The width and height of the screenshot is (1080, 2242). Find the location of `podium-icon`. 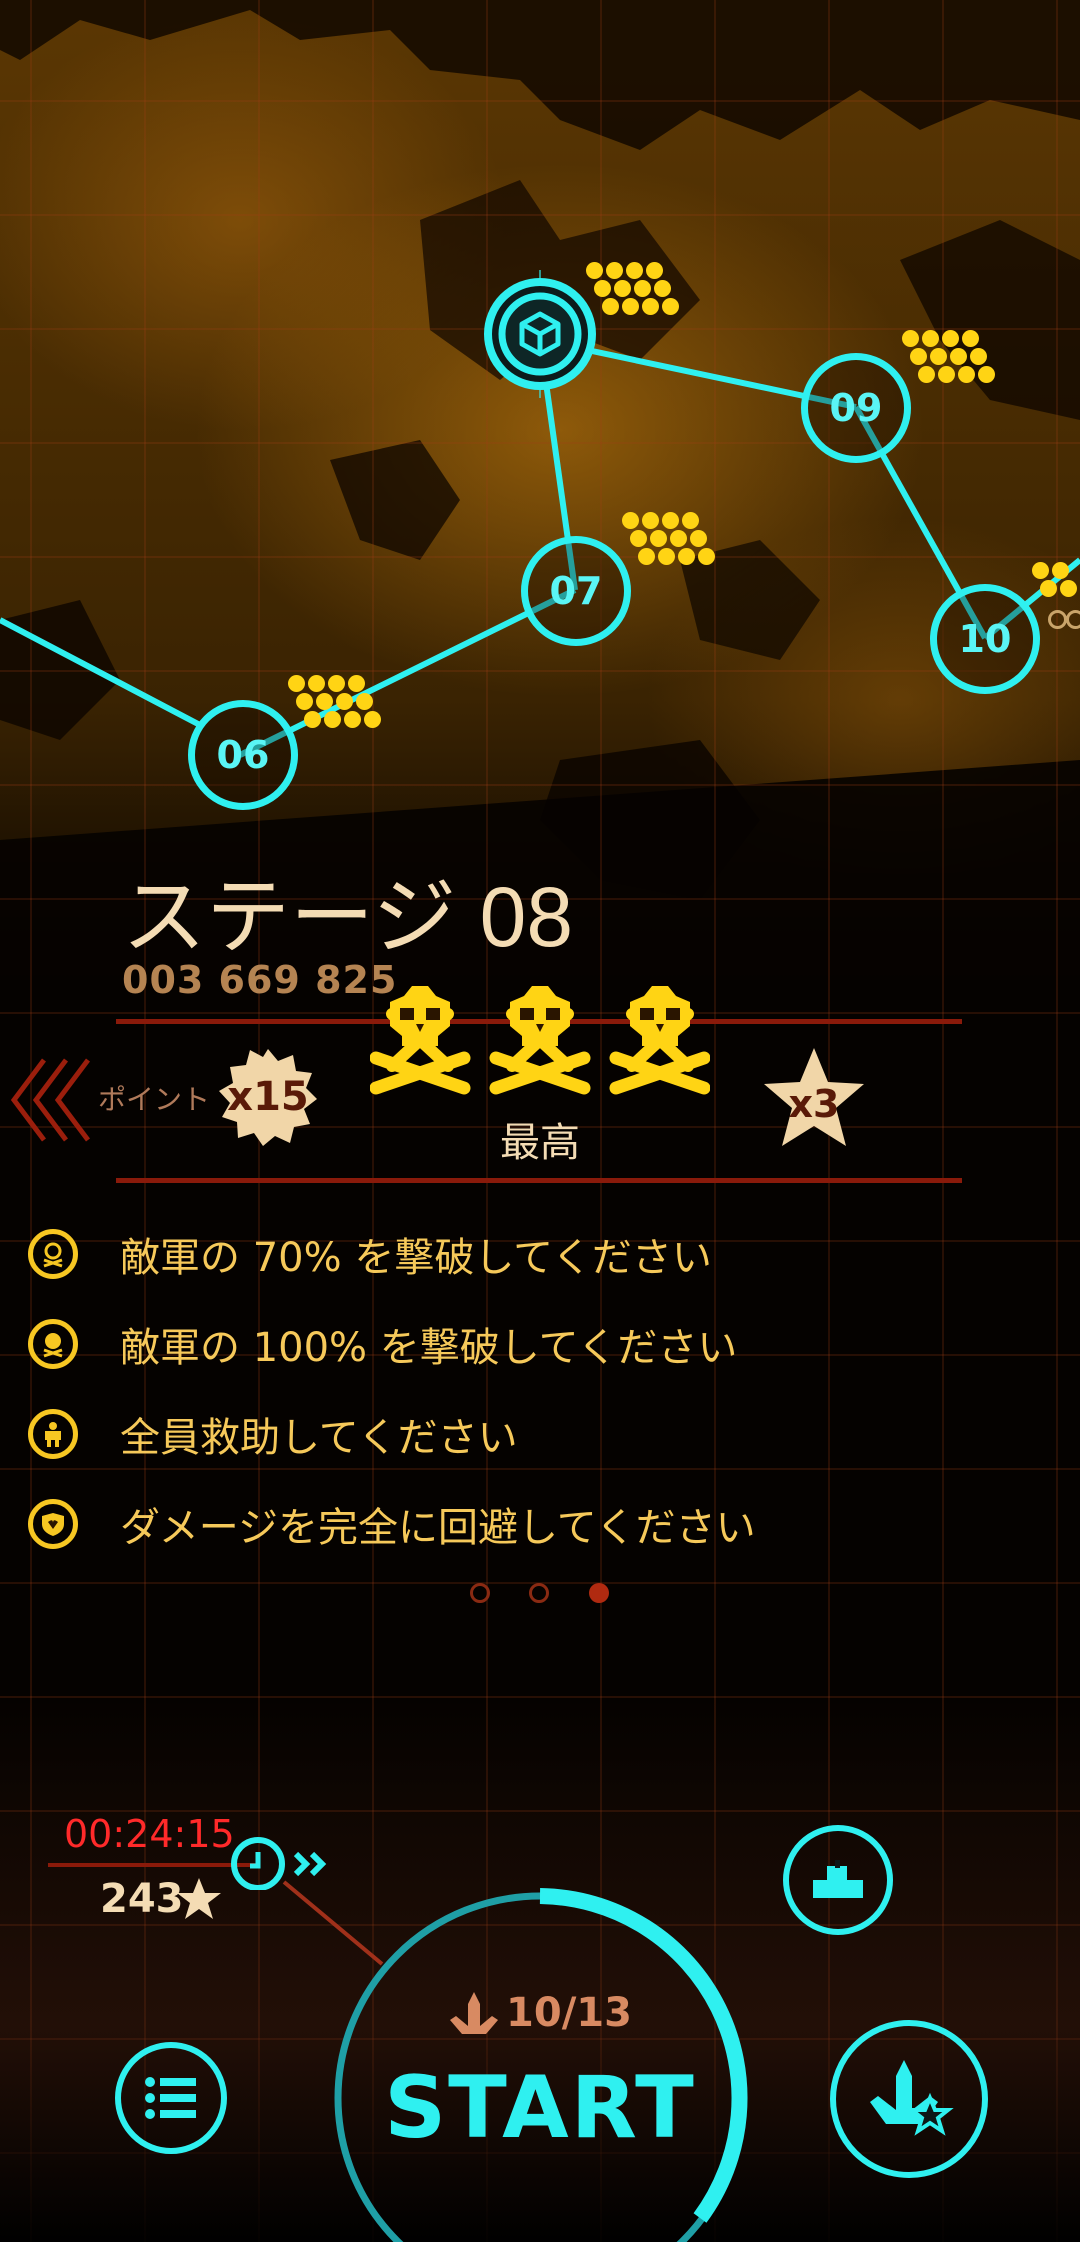

podium-icon is located at coordinates (838, 1879).